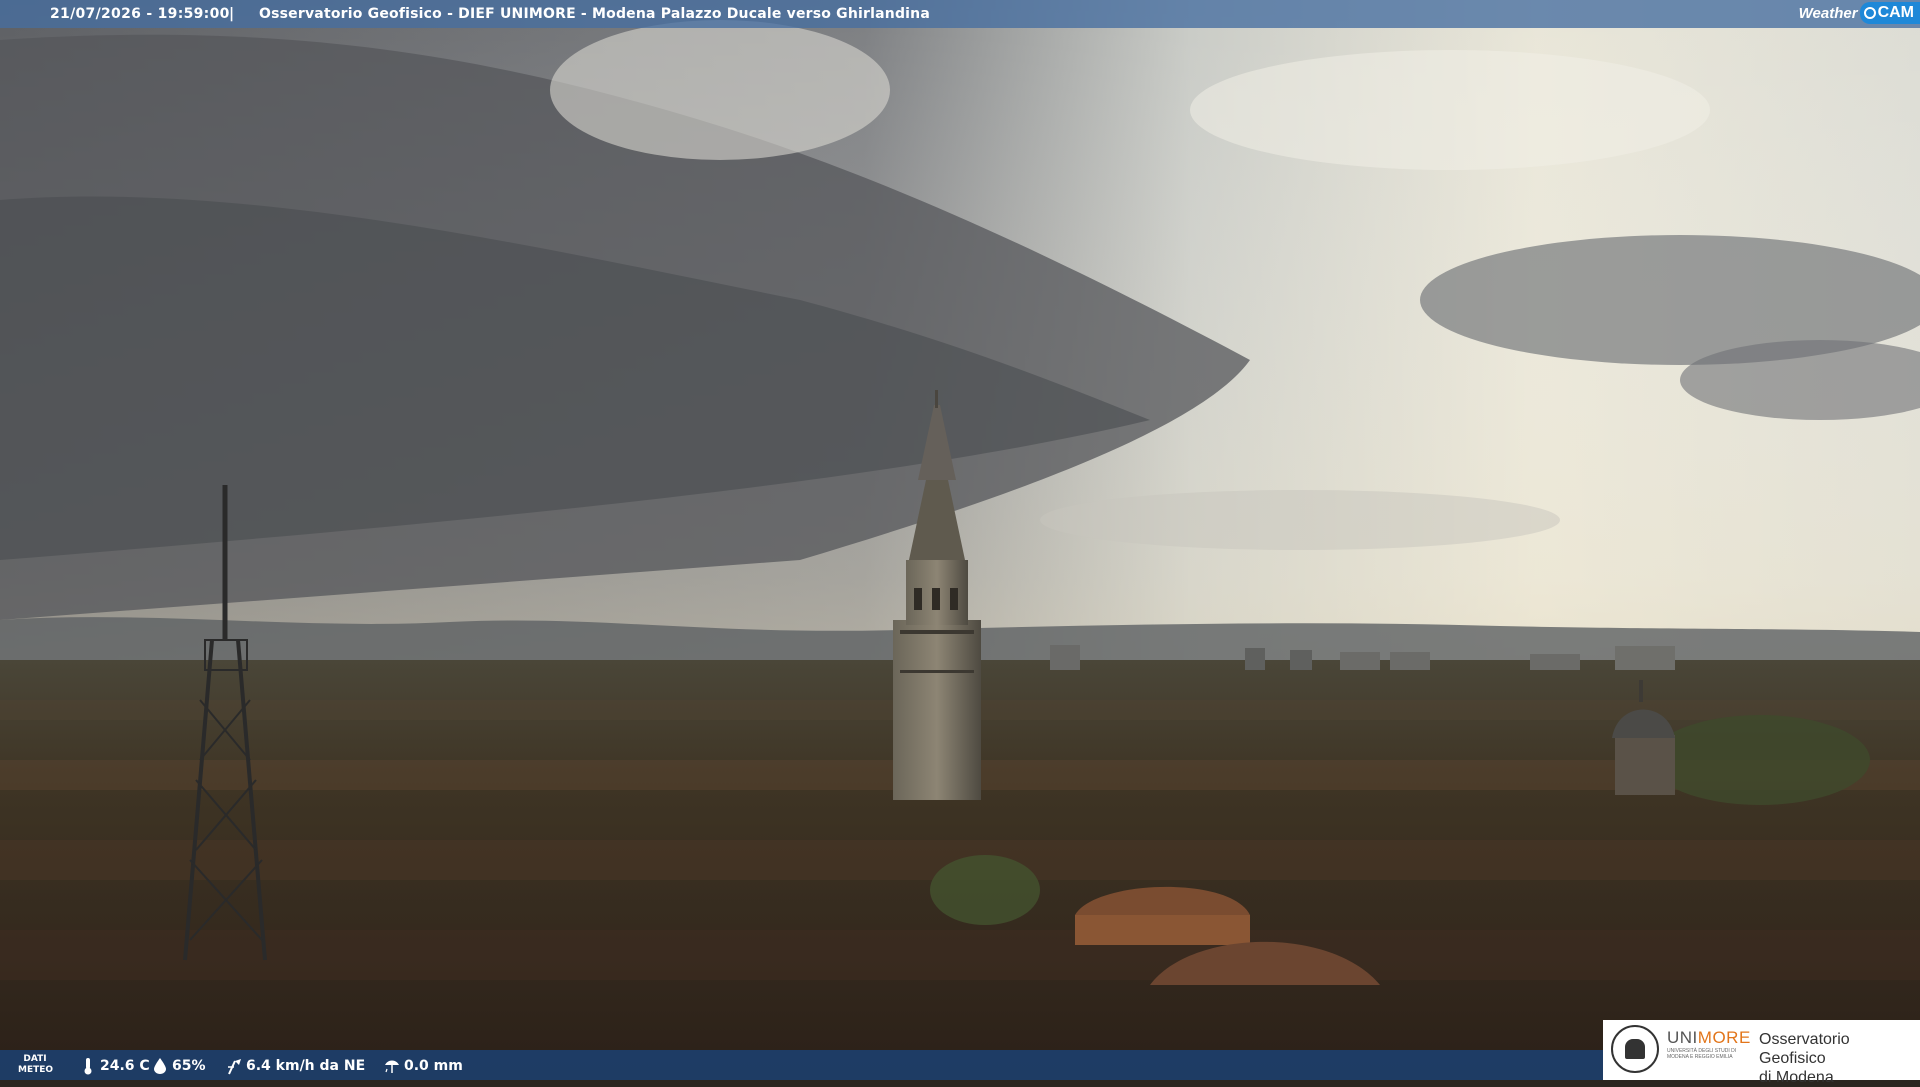 The height and width of the screenshot is (1087, 1920). What do you see at coordinates (189, 1066) in the screenshot?
I see `humidity-value: 65%` at bounding box center [189, 1066].